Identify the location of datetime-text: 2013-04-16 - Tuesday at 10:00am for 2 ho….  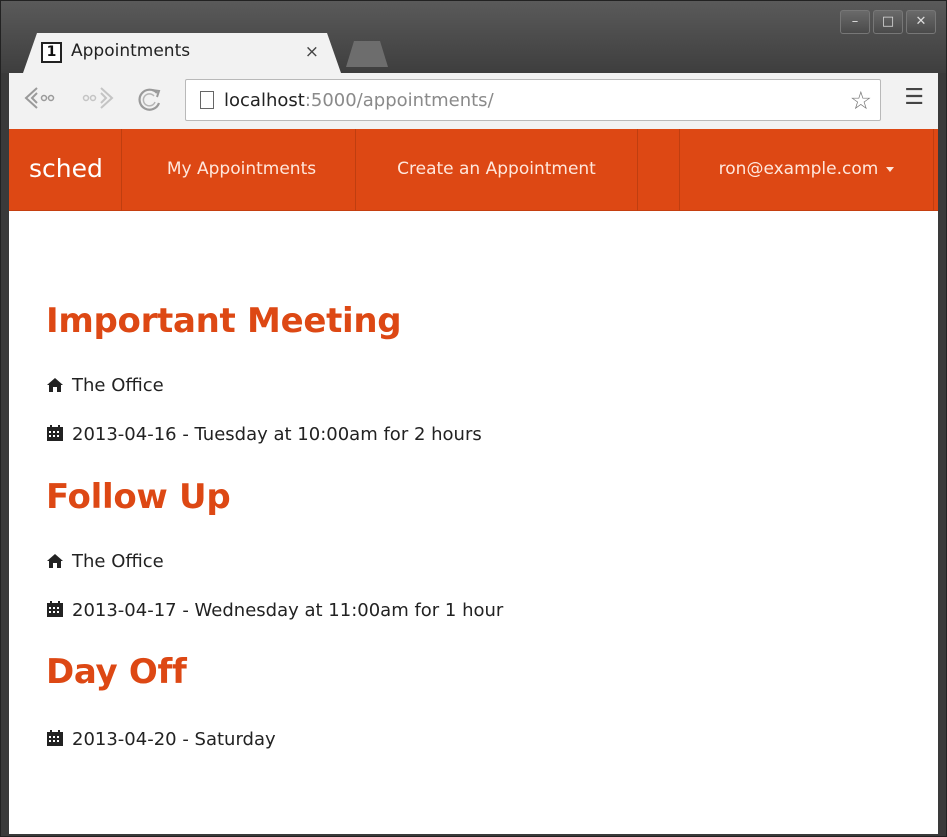
(277, 434).